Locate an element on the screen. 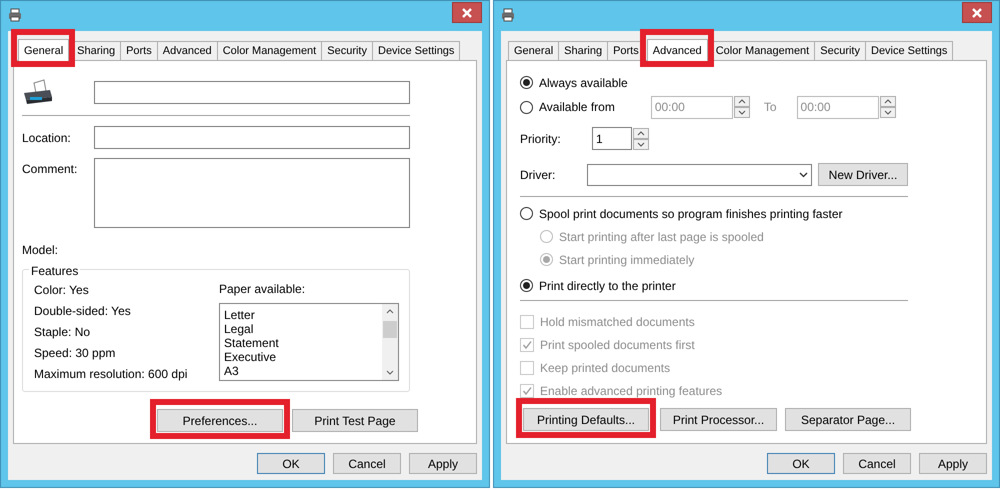  option-label: Spool print documents so program finishes printing faster is located at coordinates (690, 213).